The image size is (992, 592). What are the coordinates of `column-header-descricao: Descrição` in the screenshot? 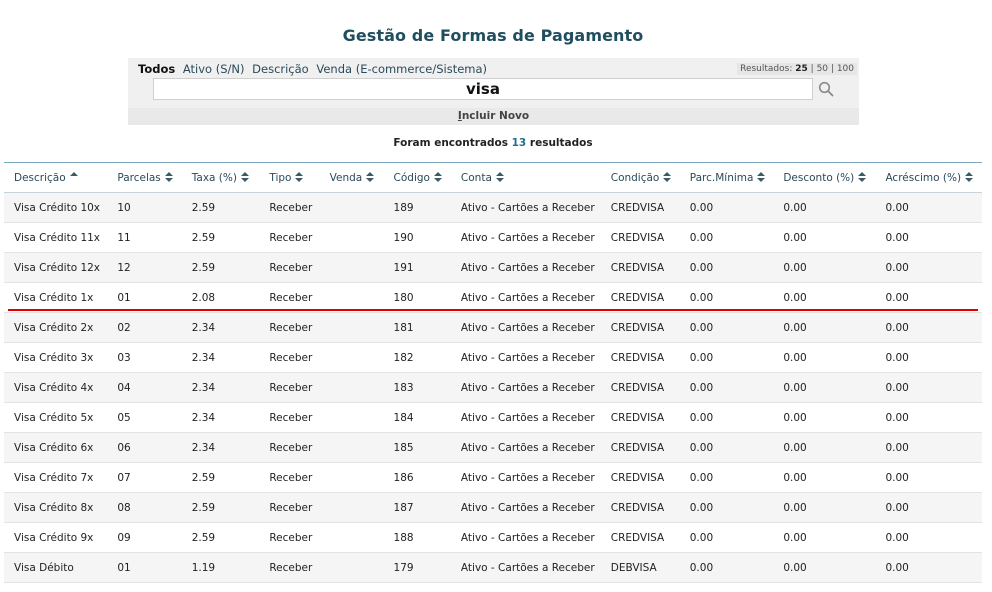 It's located at (56, 177).